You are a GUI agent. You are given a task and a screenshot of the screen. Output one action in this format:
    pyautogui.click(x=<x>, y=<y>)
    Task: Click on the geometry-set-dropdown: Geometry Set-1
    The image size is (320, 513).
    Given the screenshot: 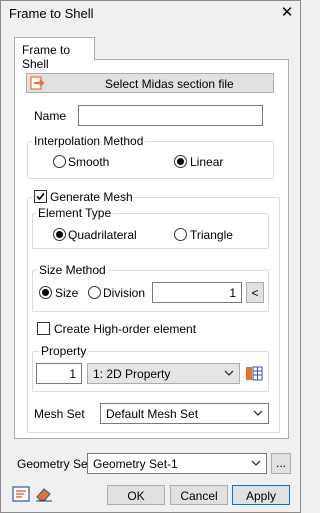 What is the action you would take?
    pyautogui.click(x=177, y=463)
    